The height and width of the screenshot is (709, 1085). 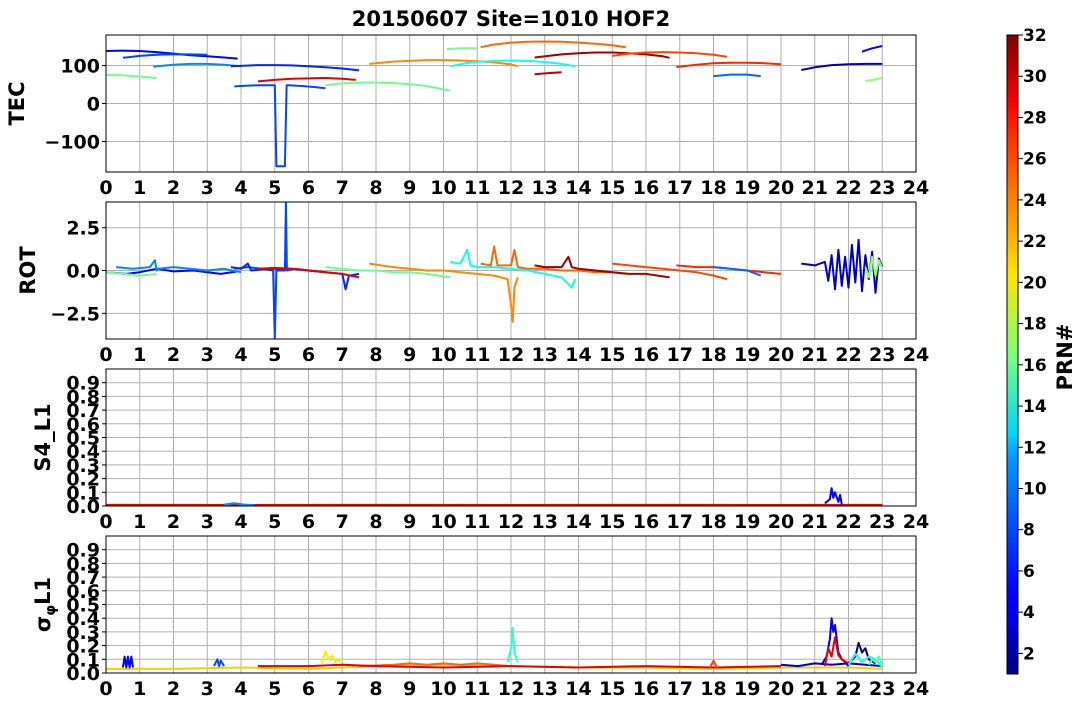 What do you see at coordinates (83, 272) in the screenshot?
I see `y-tick-label: 0.0` at bounding box center [83, 272].